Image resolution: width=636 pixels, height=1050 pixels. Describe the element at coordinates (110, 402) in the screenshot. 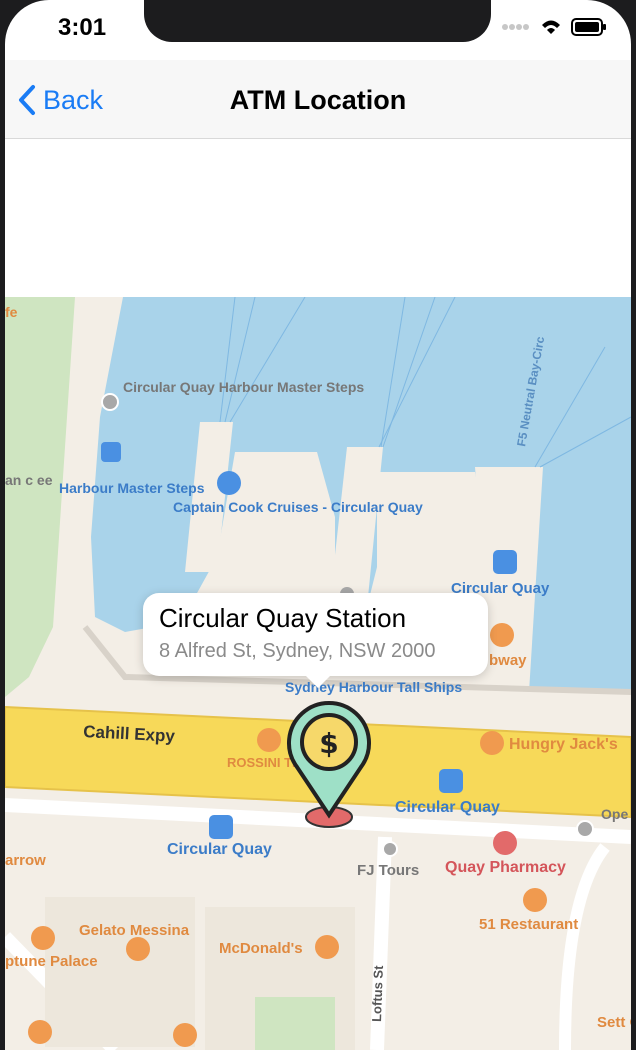

I see `landmark-marker` at that location.